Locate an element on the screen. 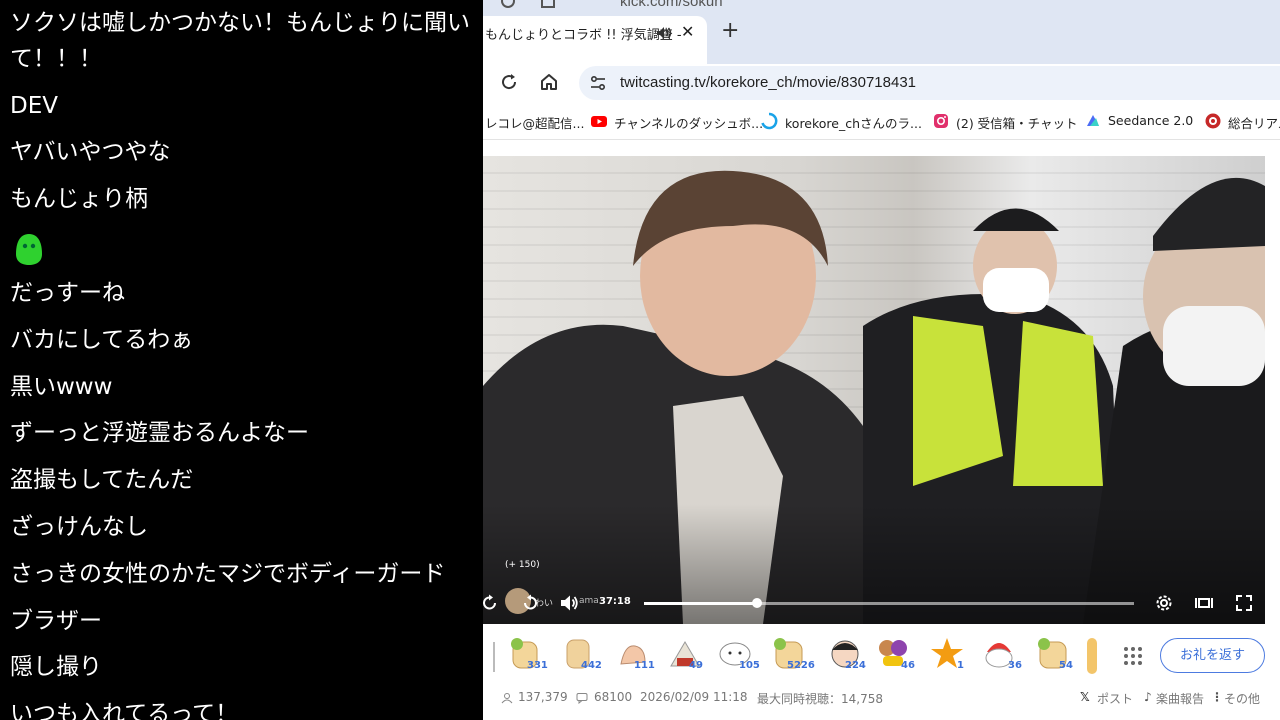 The height and width of the screenshot is (720, 1280). speaker-icon is located at coordinates (664, 33).